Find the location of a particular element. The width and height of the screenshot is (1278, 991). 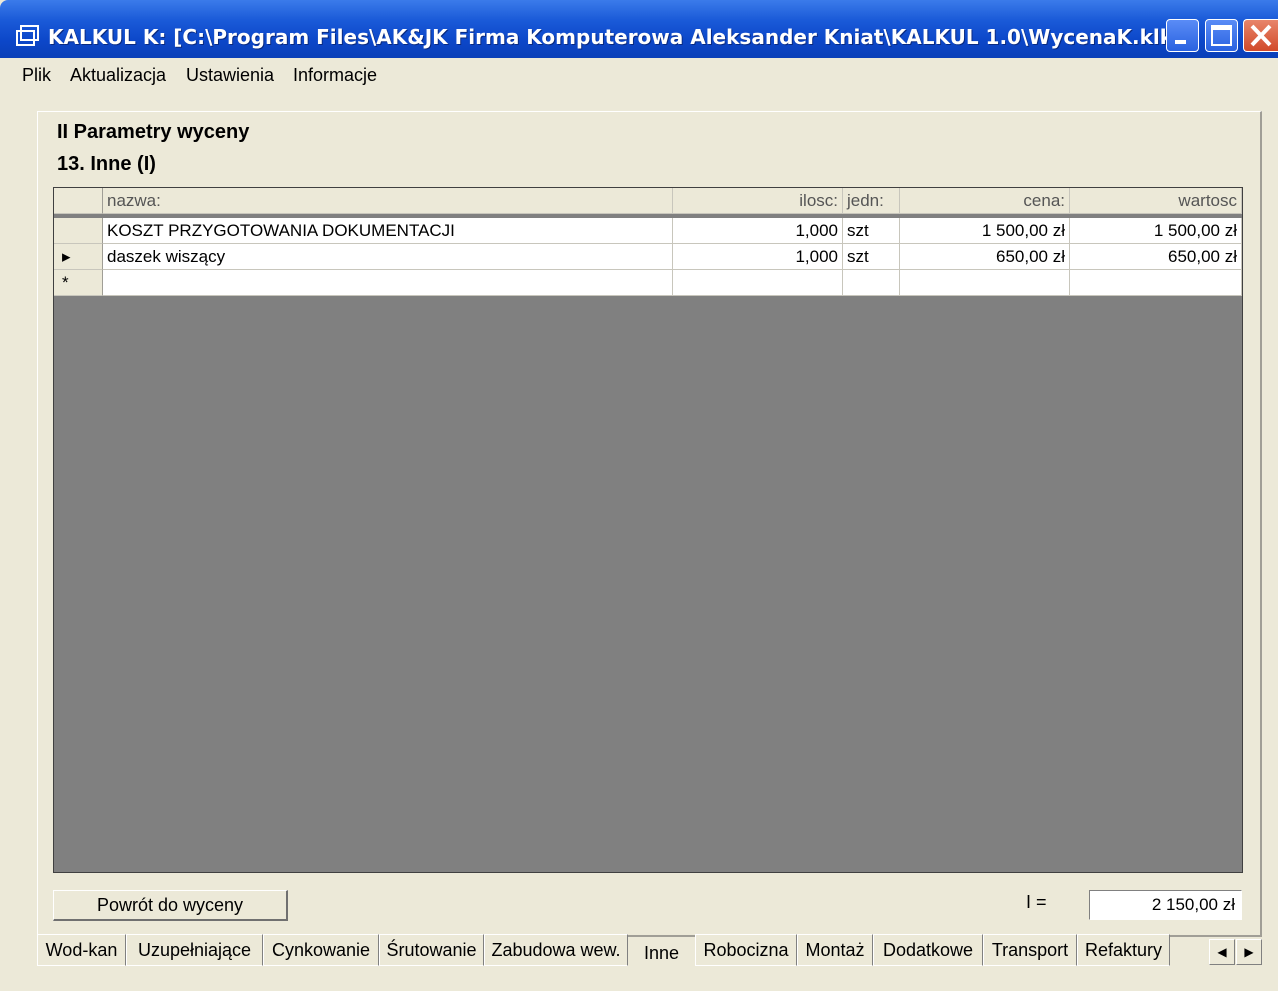

maximize-icon is located at coordinates (1221, 35).